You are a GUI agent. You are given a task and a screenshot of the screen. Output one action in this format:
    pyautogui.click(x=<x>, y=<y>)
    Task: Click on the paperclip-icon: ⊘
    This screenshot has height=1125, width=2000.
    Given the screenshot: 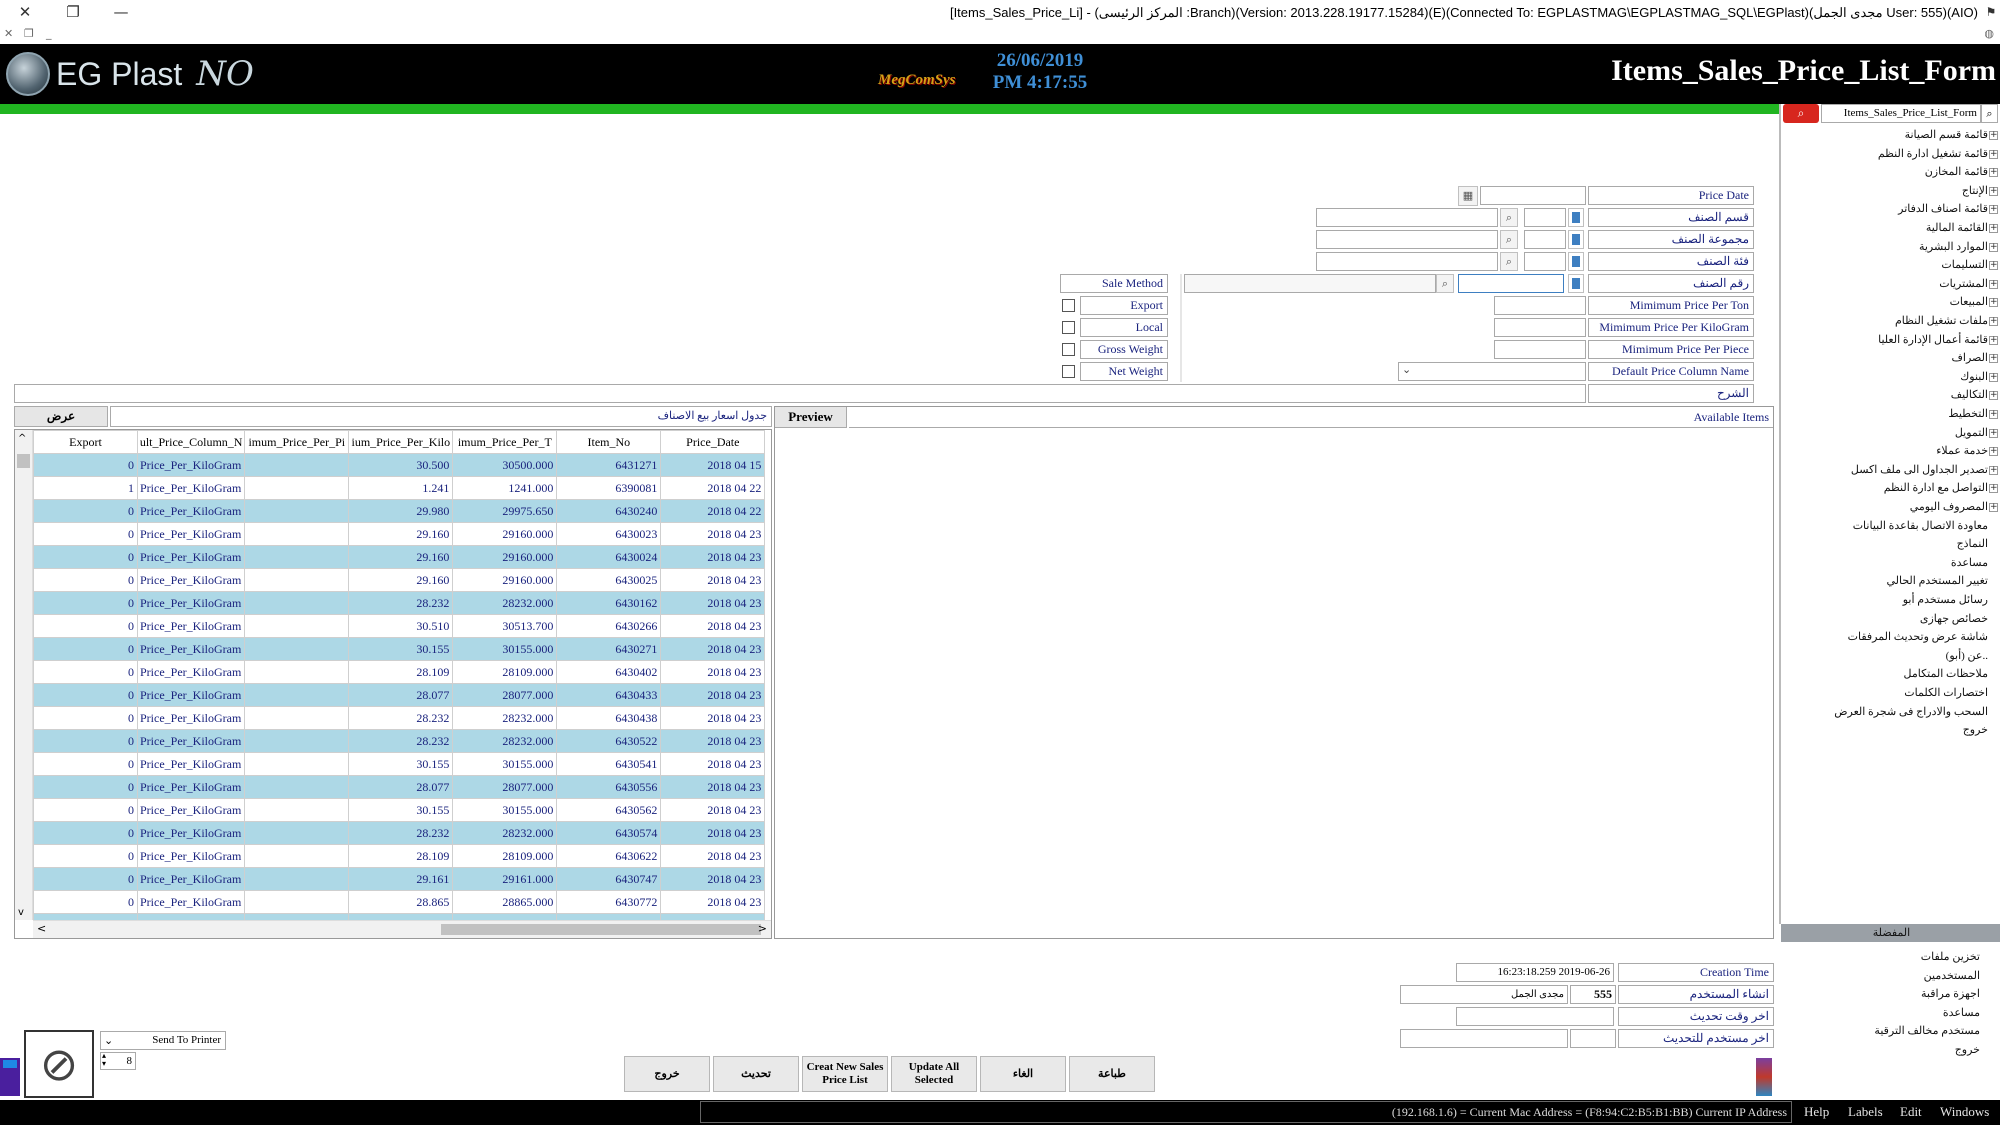 What is the action you would take?
    pyautogui.click(x=59, y=1064)
    